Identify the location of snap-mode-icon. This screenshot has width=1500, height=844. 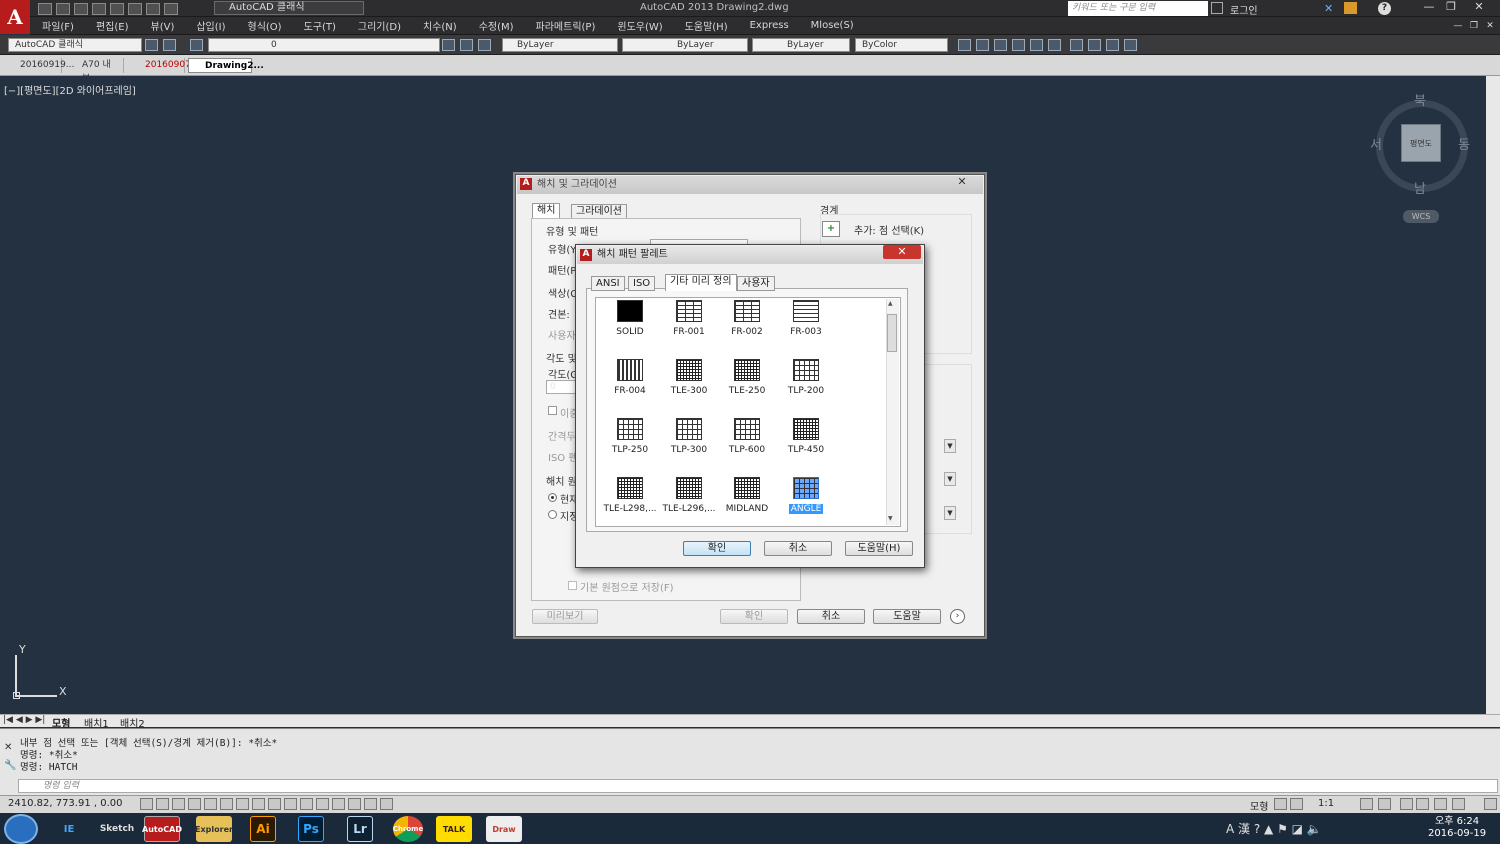
(162, 804).